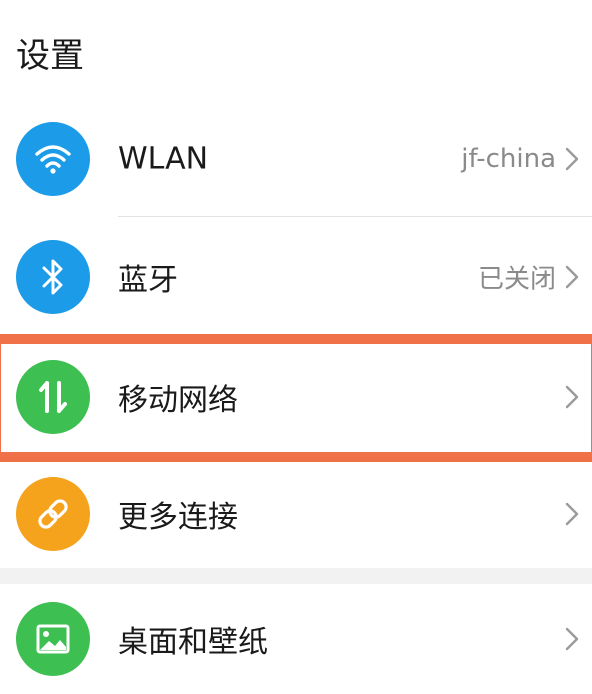  I want to click on wifi-icon, so click(53, 159).